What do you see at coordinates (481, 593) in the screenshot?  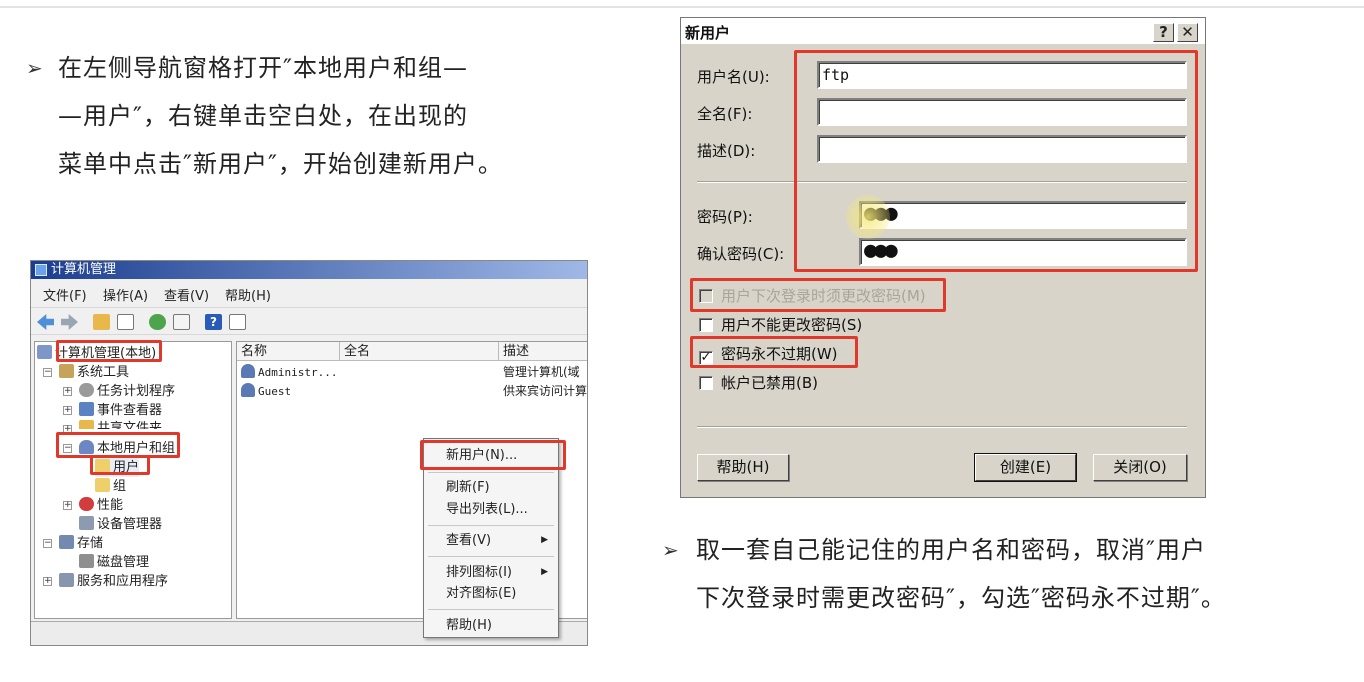 I see `menu-item-line-up-icons: 对齐图标(E)` at bounding box center [481, 593].